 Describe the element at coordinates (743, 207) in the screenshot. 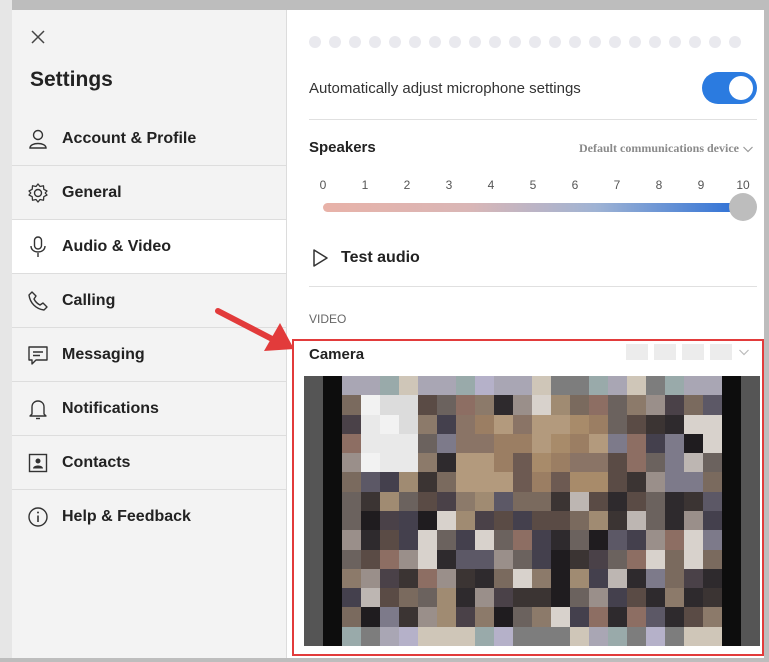

I see `speaker-volume-thumb` at that location.